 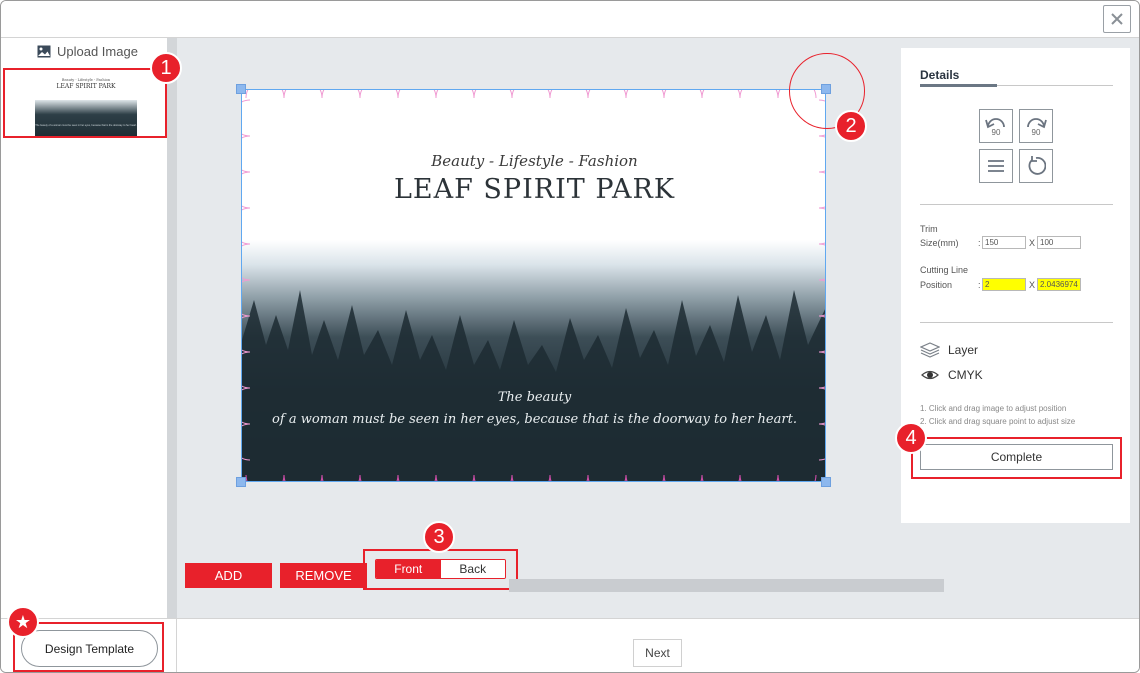 I want to click on rotate-right-button: 90, so click(x=1036, y=126).